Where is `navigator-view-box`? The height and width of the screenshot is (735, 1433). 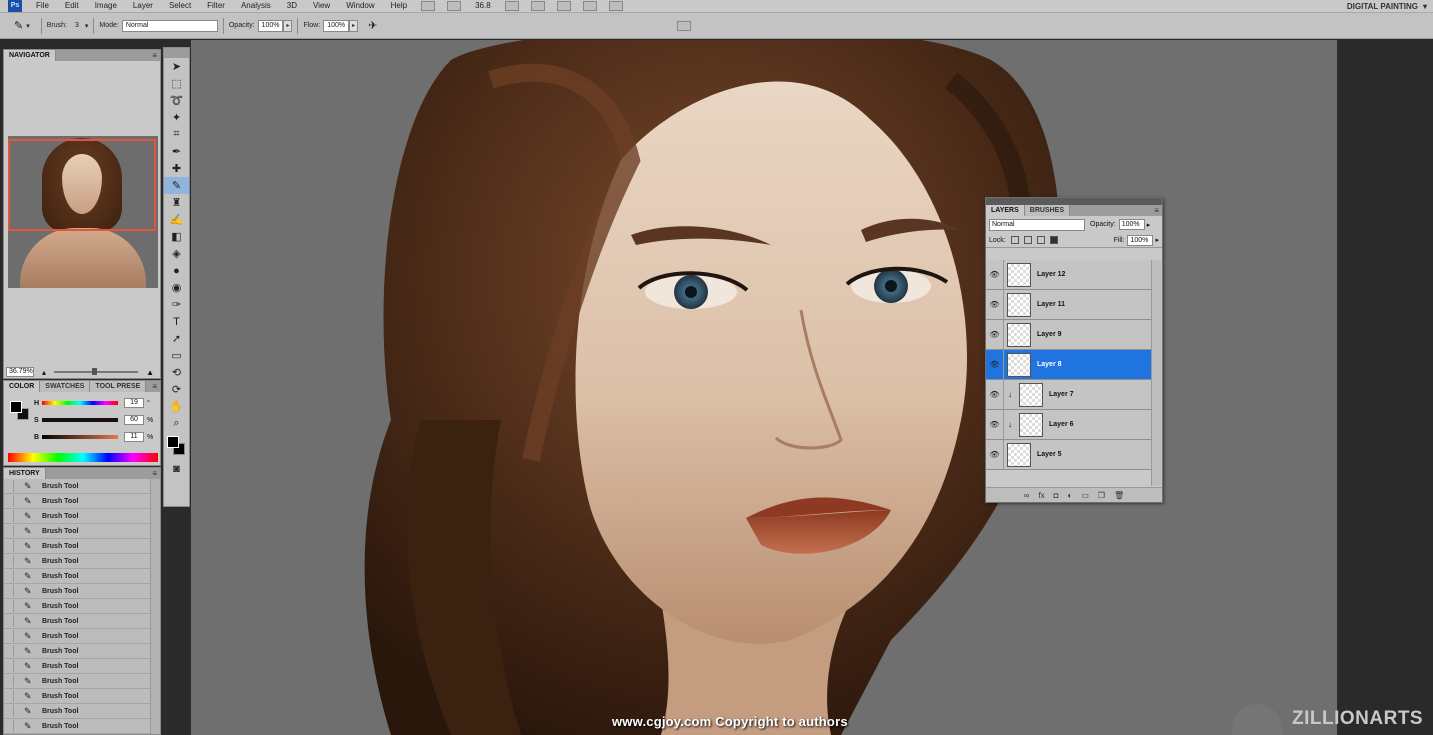
navigator-view-box is located at coordinates (82, 185).